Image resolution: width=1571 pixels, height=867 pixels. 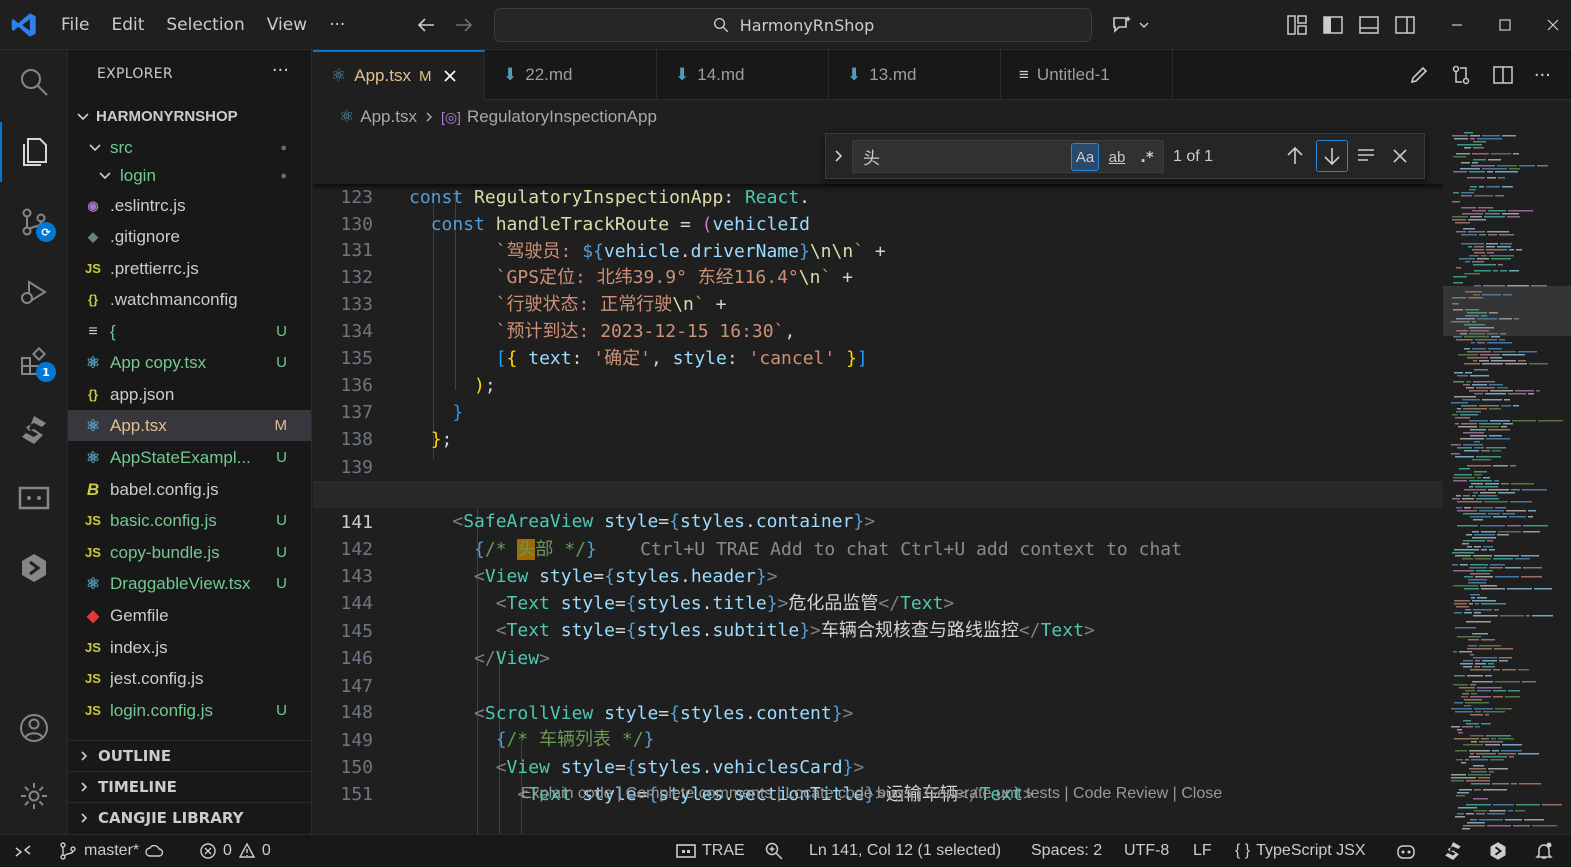 What do you see at coordinates (915, 75) in the screenshot?
I see `tab-13-md: ⬇ 13.md` at bounding box center [915, 75].